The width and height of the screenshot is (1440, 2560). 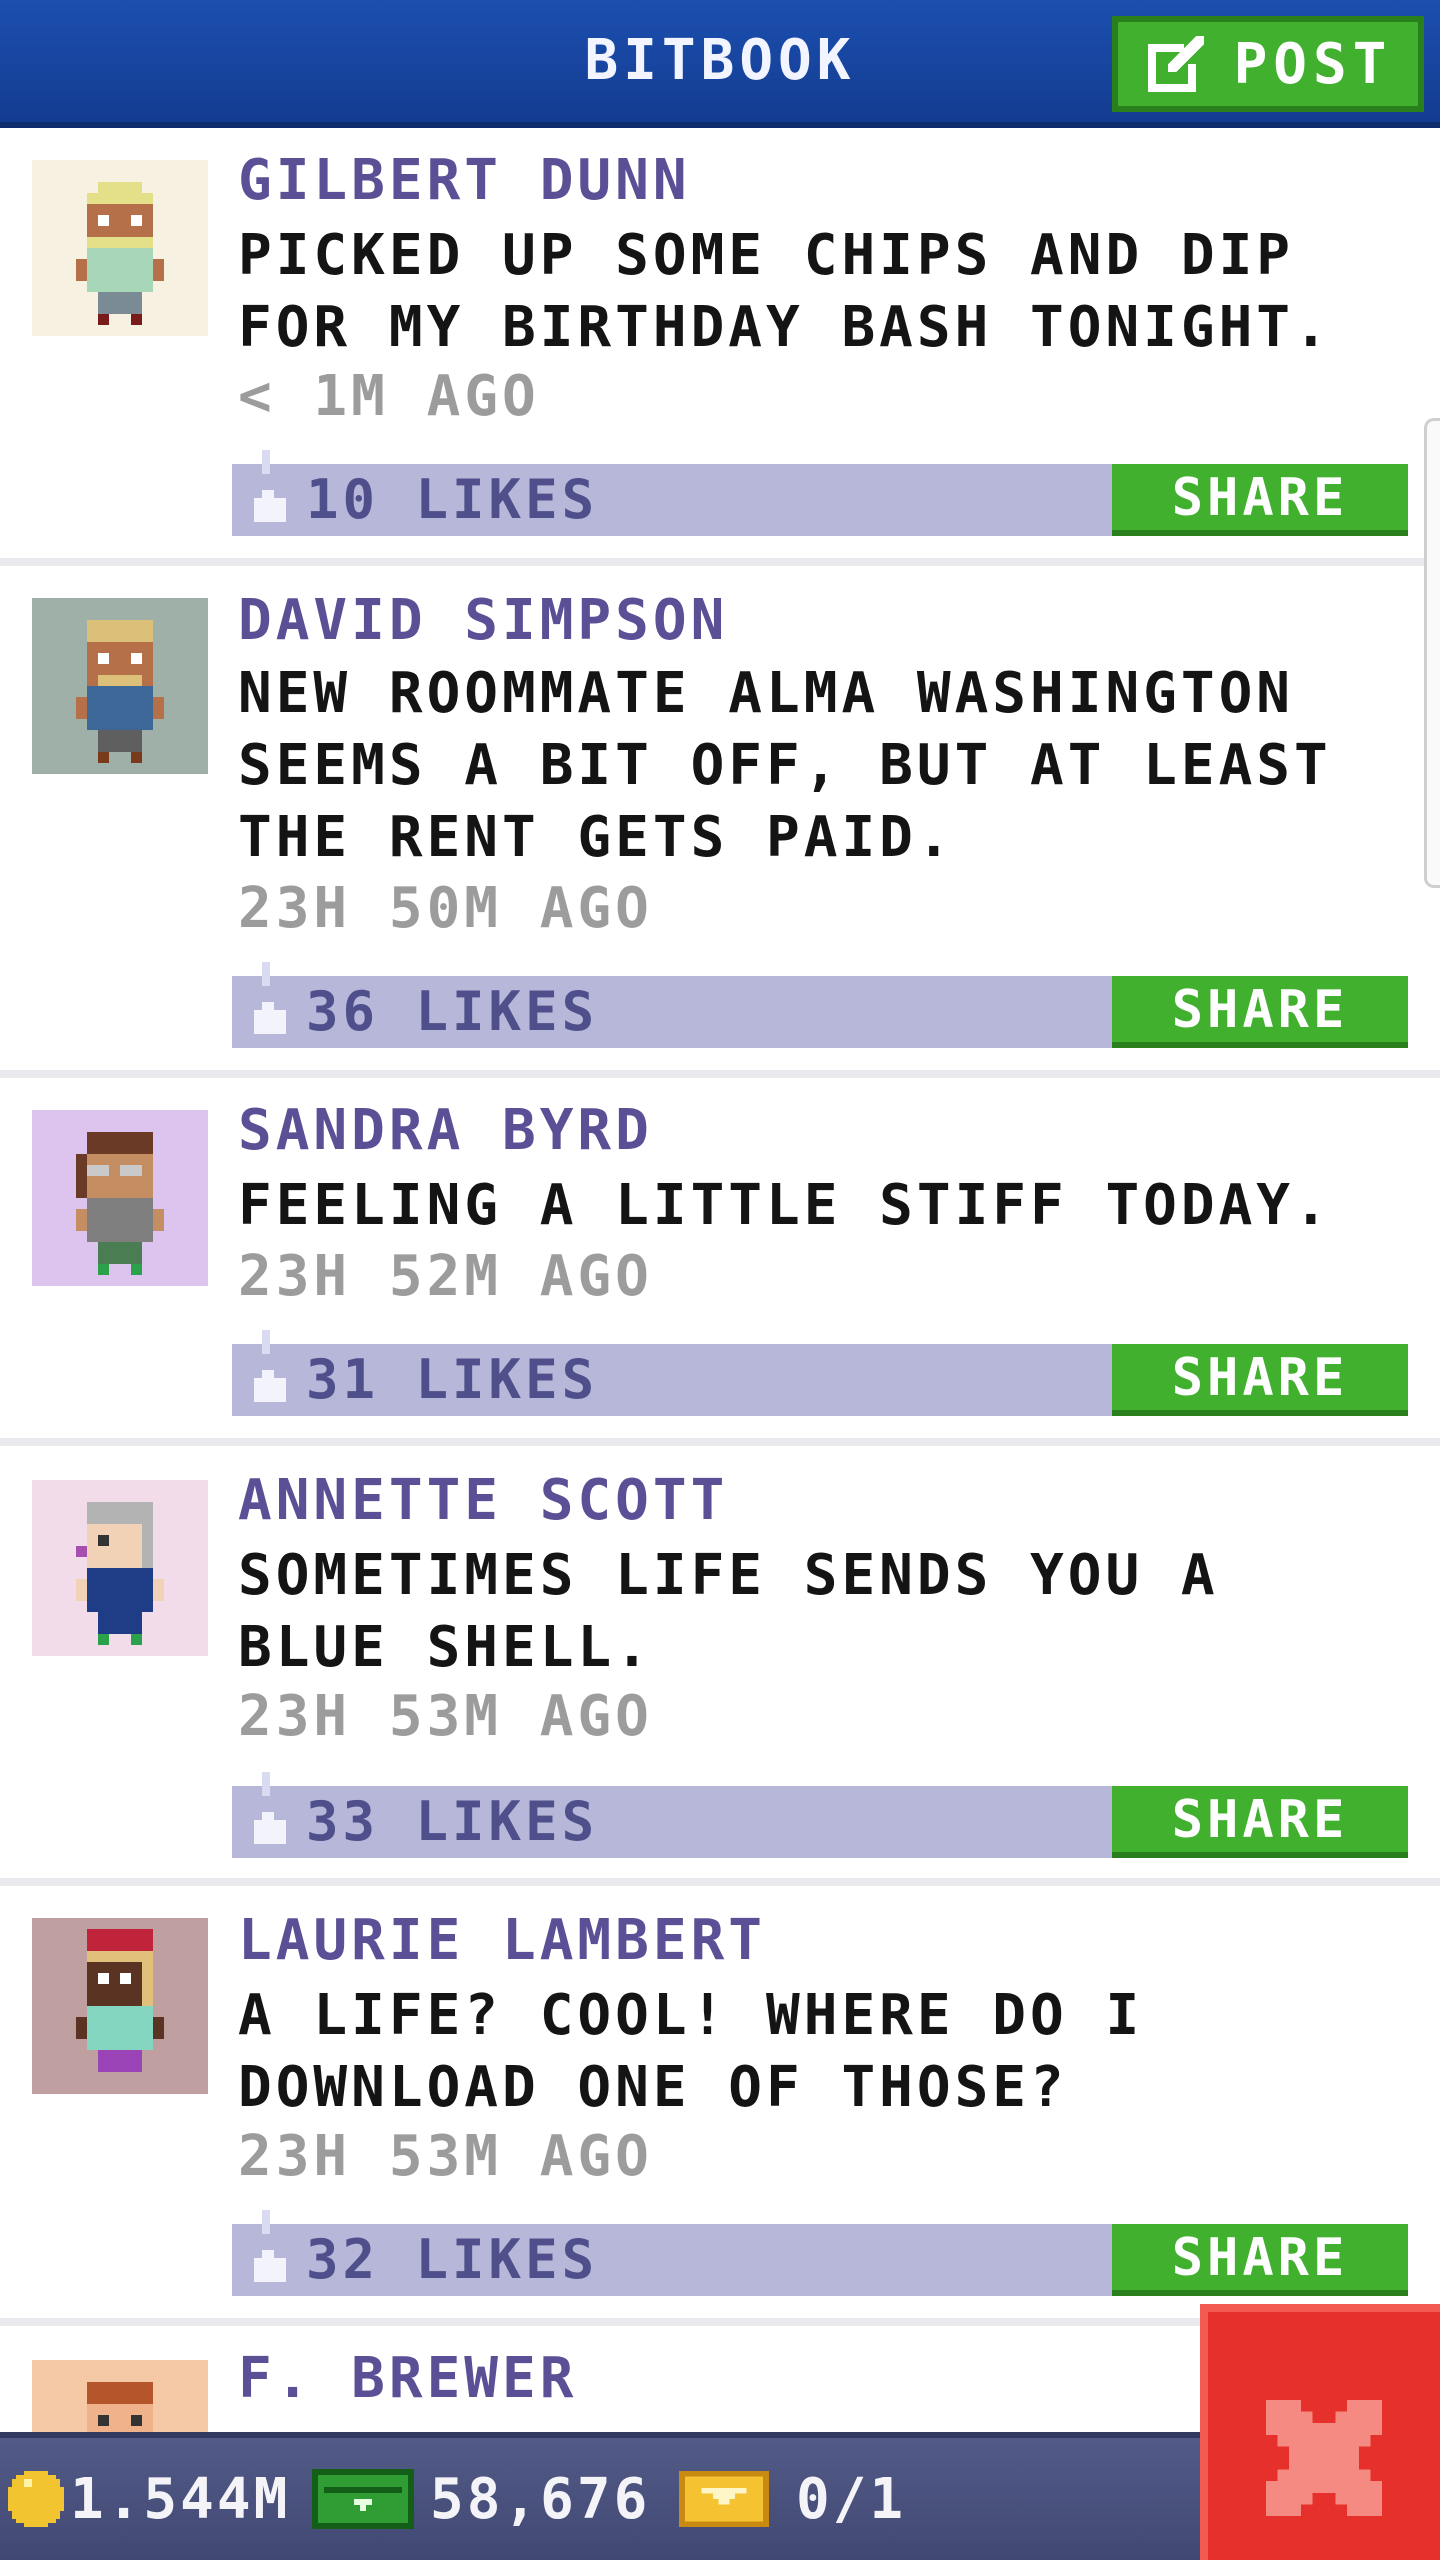 What do you see at coordinates (389, 396) in the screenshot?
I see `post-timestamp: < 1M AGO` at bounding box center [389, 396].